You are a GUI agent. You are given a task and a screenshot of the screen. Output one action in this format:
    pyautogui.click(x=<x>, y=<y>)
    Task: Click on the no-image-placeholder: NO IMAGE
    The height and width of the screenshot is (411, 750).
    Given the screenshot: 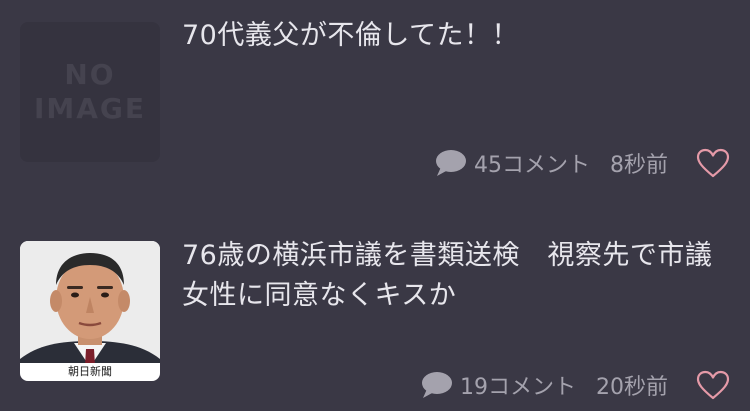 What is the action you would take?
    pyautogui.click(x=90, y=92)
    